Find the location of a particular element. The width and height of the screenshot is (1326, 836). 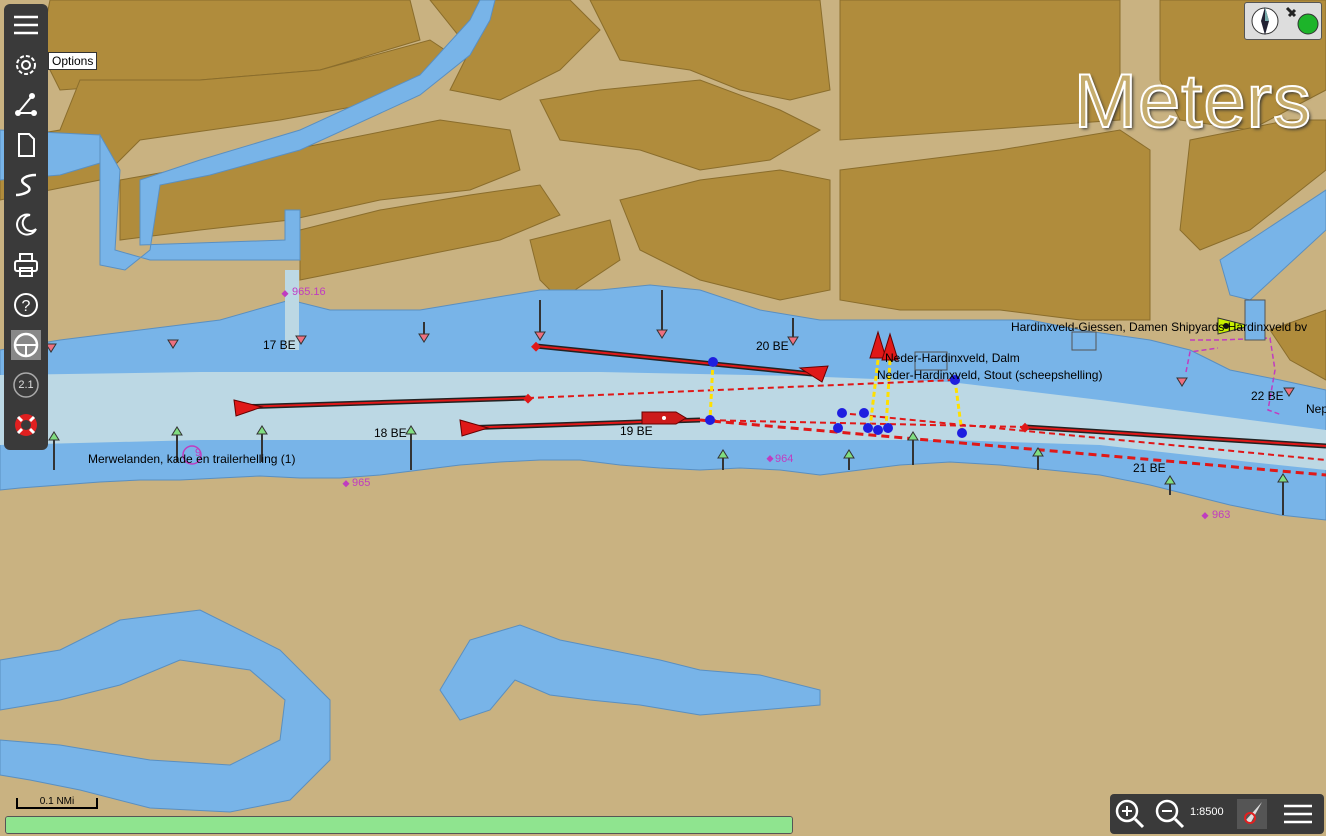

depth-label-96516: 965.16 is located at coordinates (309, 292).